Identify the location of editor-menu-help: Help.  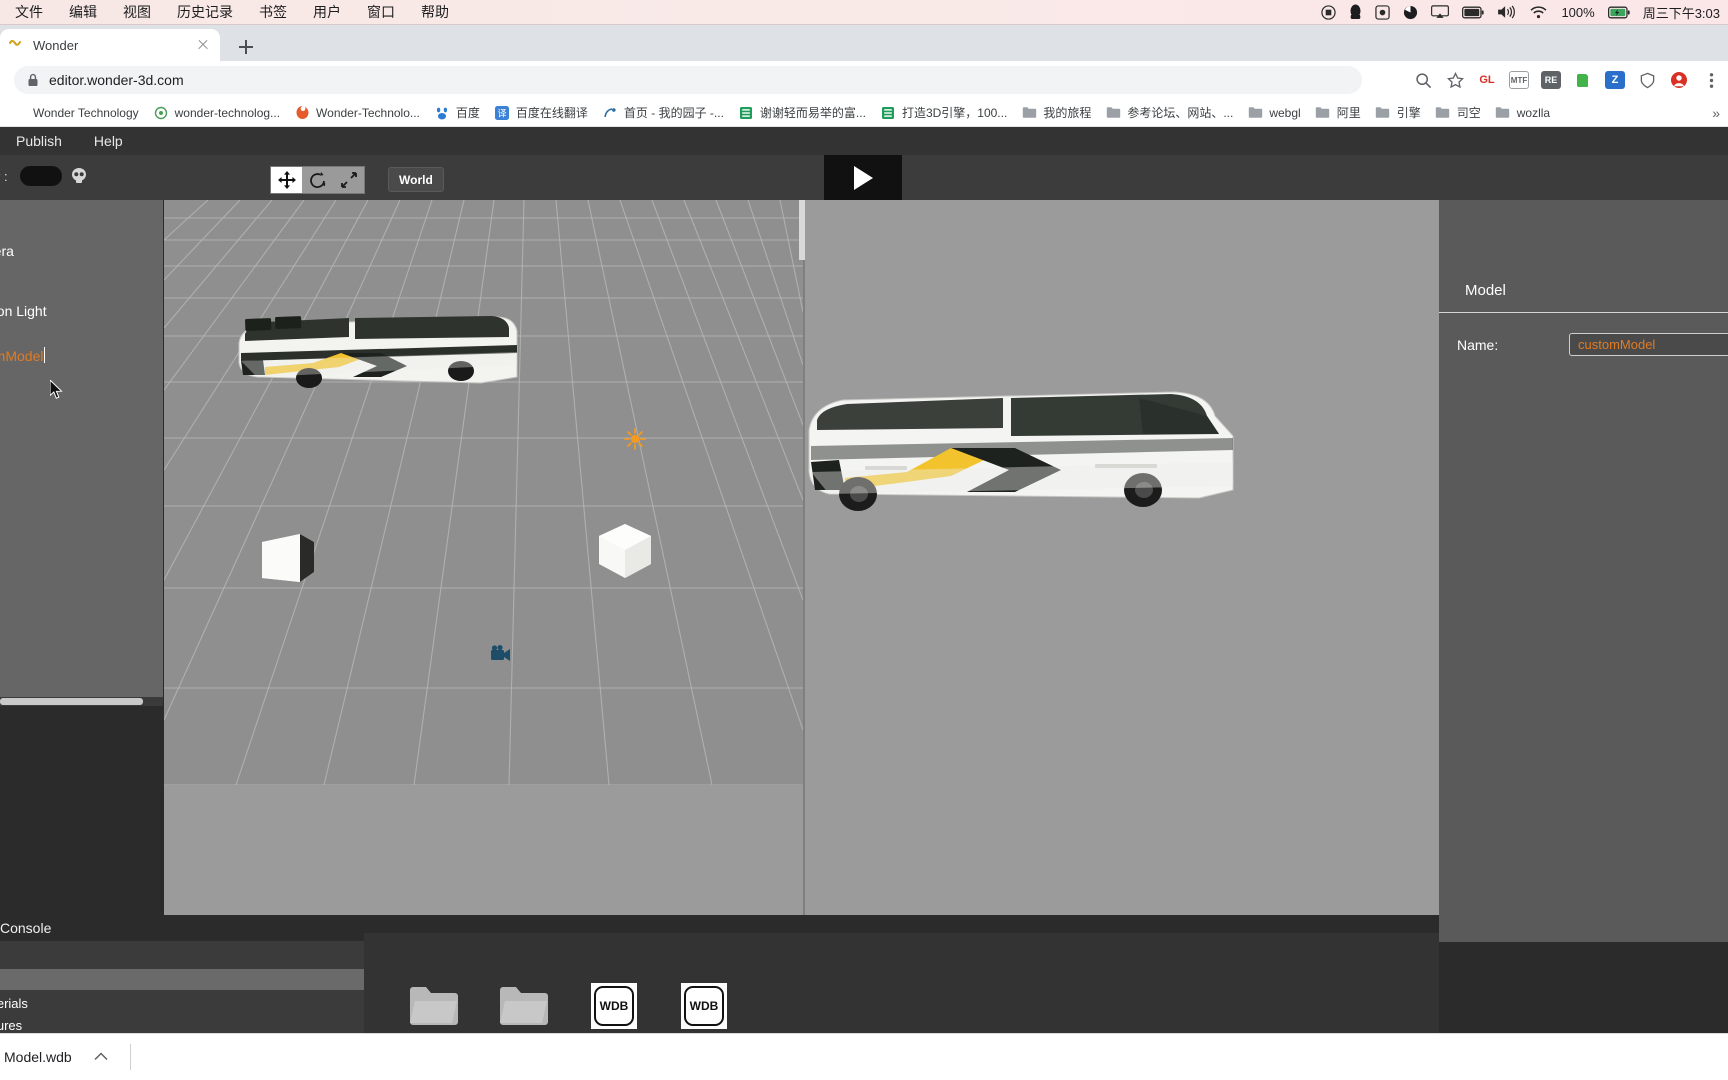
(108, 141).